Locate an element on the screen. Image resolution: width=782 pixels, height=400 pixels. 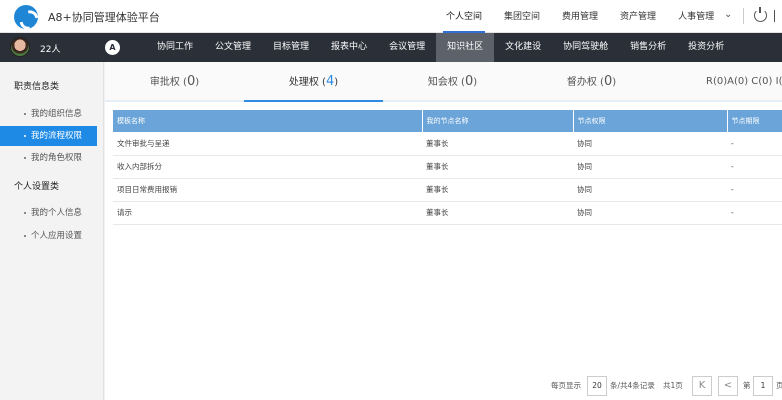
topnav-expense: 费用管理 is located at coordinates (580, 16).